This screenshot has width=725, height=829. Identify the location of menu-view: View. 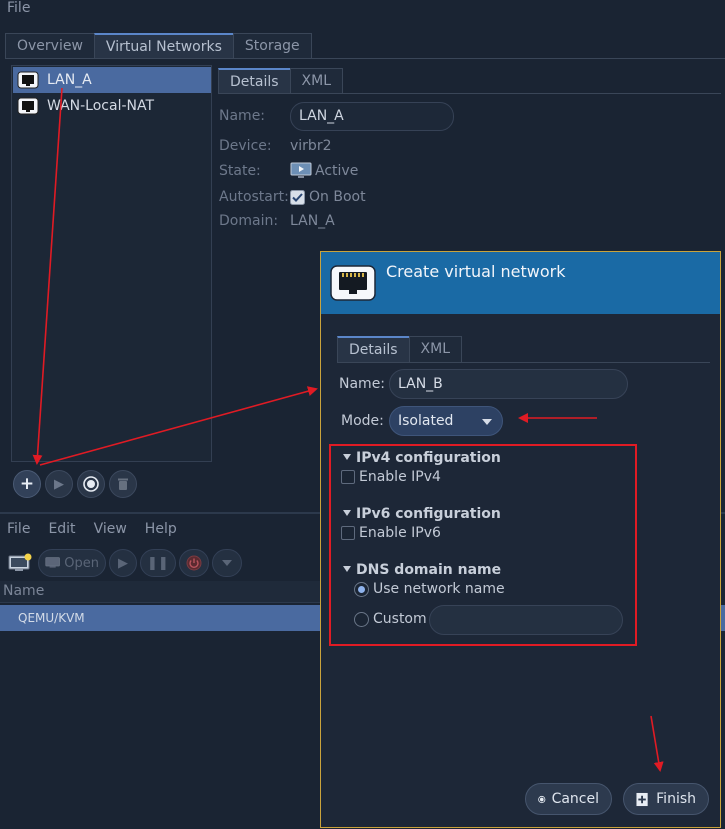
(110, 529).